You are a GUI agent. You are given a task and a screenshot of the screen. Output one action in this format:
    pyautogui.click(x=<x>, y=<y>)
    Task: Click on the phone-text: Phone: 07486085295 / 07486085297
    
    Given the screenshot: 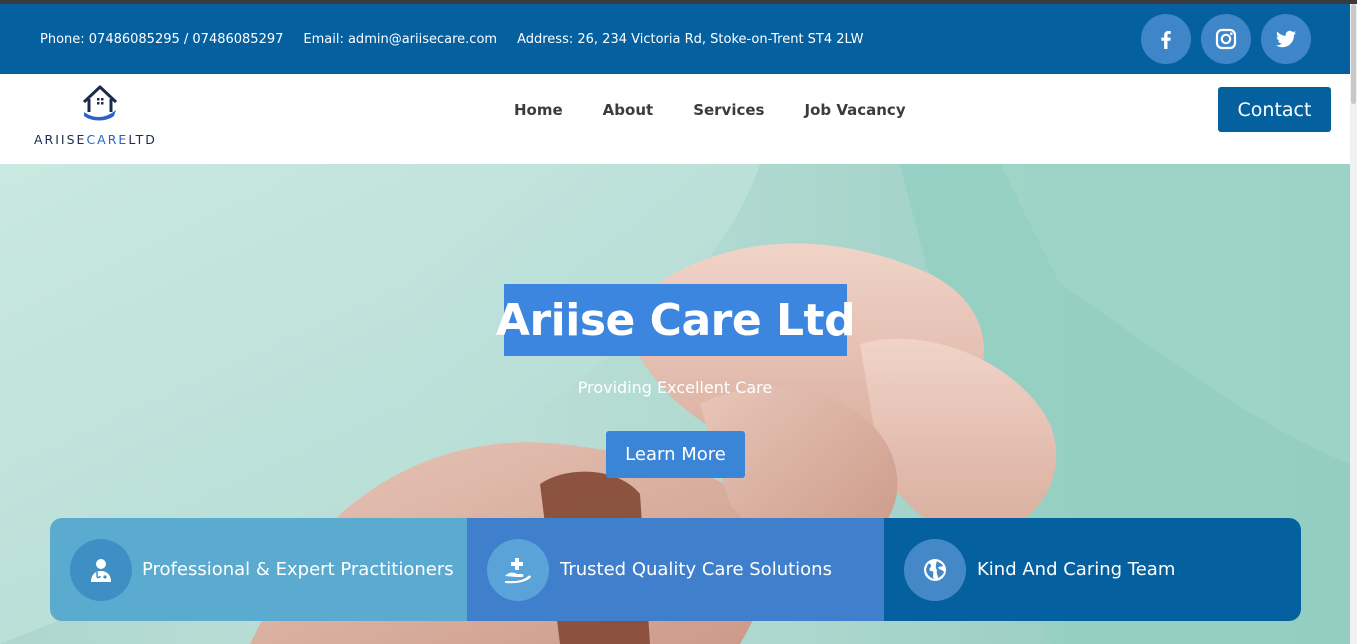 What is the action you would take?
    pyautogui.click(x=162, y=39)
    